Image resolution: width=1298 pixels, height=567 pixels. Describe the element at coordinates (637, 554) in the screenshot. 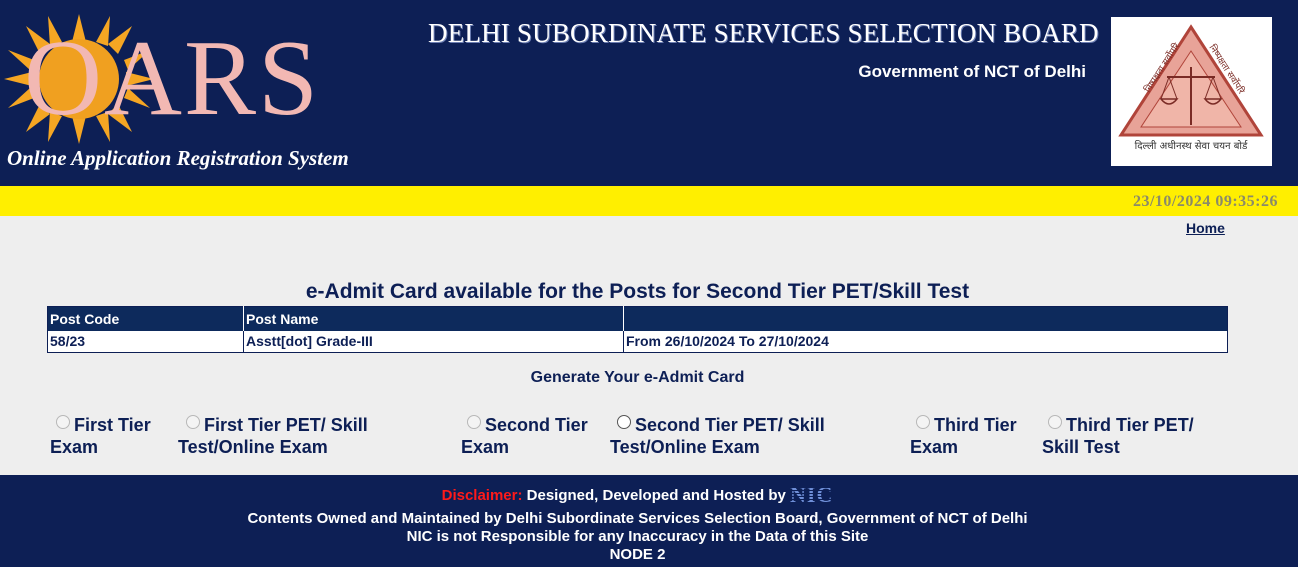

I see `footer-node-label: NODE 2` at that location.